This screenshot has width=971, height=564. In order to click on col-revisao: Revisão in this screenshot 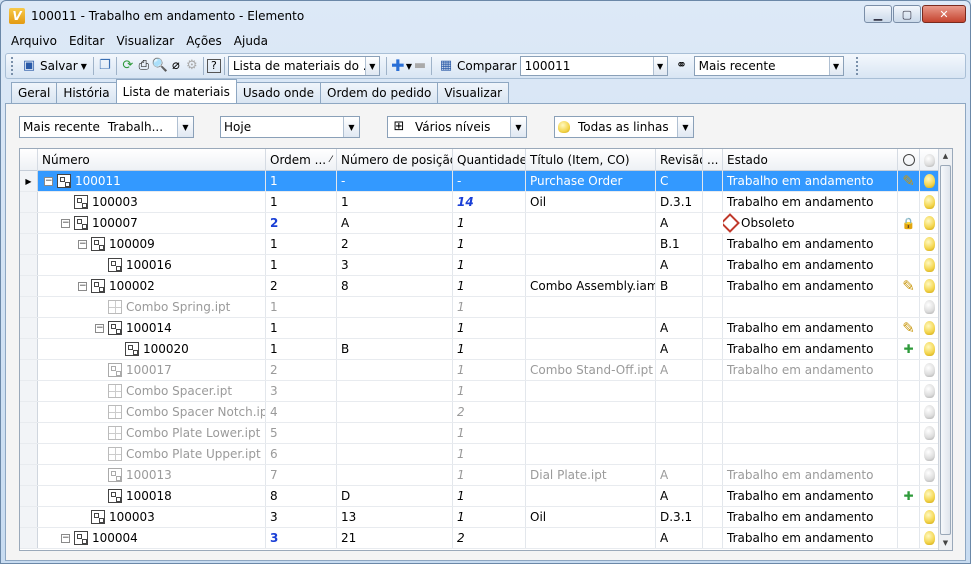, I will do `click(679, 160)`.